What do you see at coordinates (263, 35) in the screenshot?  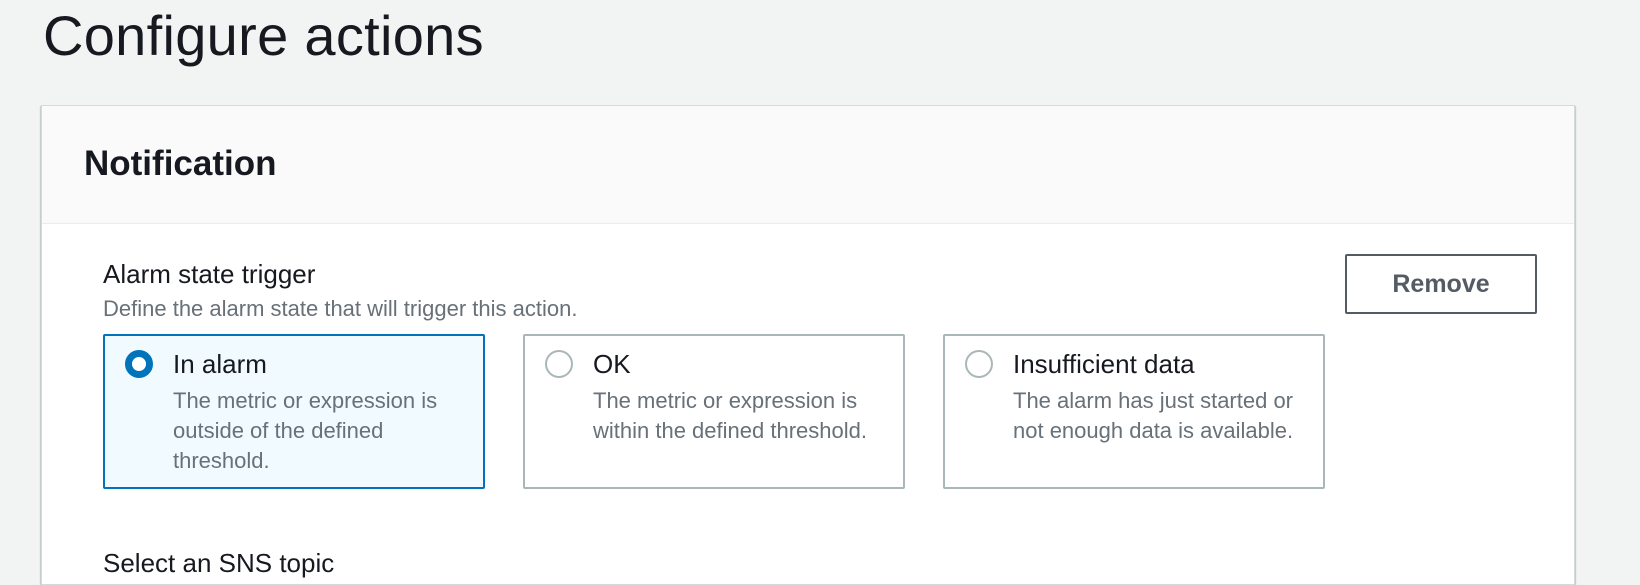 I see `page-title: Configure actions` at bounding box center [263, 35].